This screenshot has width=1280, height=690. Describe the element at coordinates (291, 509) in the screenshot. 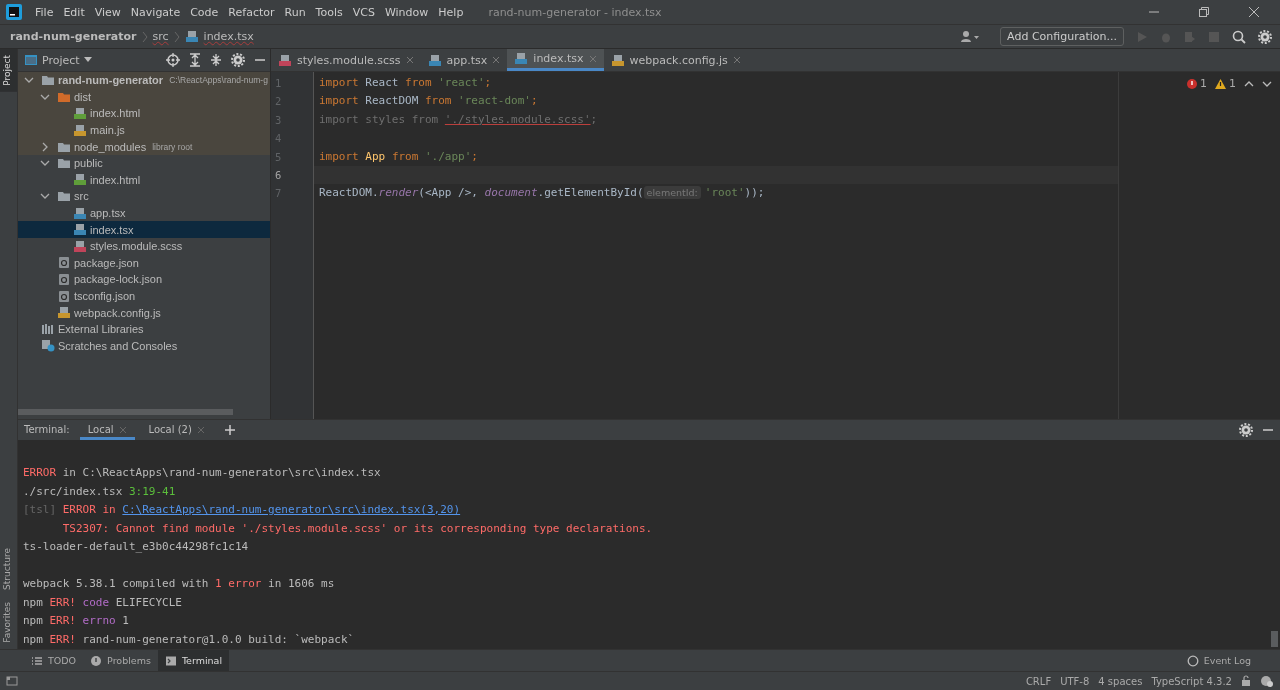

I see `file-link: C:\ReactApps\rand-num-generator\src\index.tsx(3,20)` at that location.